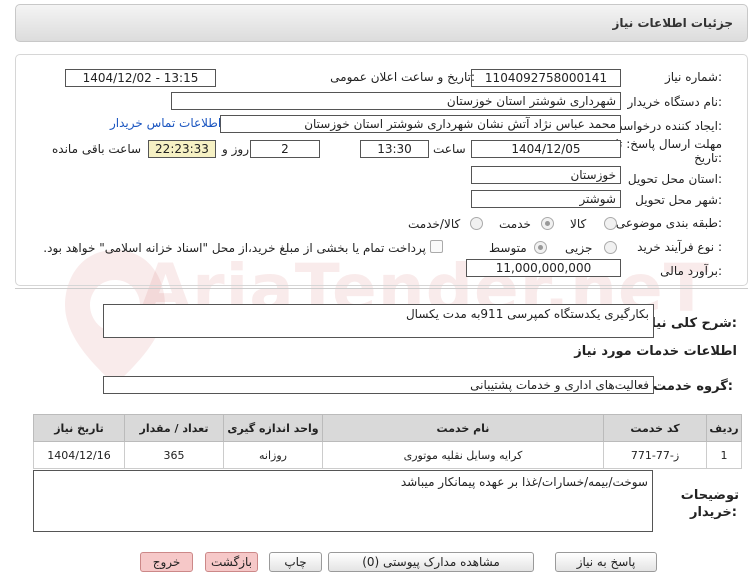  I want to click on category-label: طبقه بندی موضوعی:, so click(668, 223).